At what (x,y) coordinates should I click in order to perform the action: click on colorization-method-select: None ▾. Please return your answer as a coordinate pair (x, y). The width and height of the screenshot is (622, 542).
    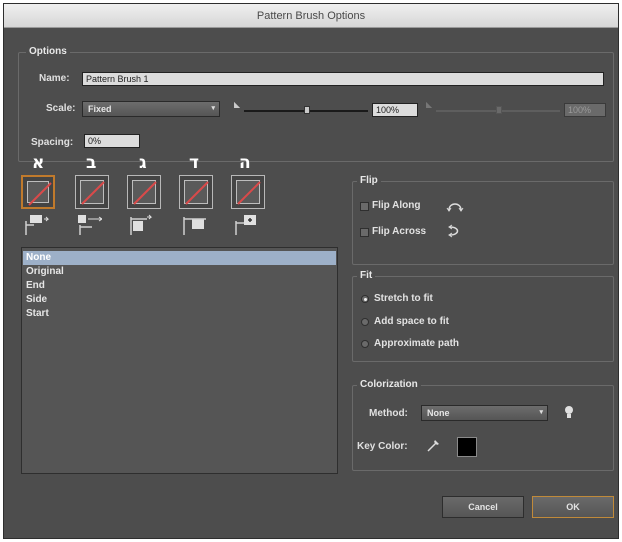
    Looking at the image, I should click on (484, 413).